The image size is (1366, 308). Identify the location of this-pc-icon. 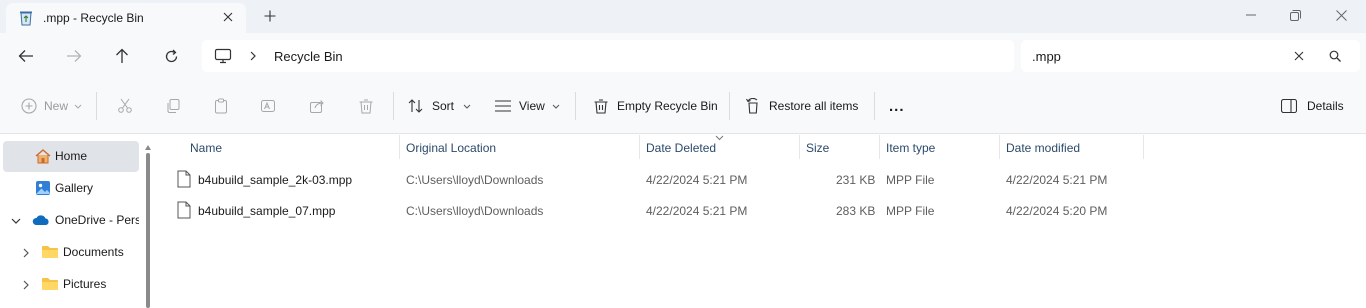
(223, 56).